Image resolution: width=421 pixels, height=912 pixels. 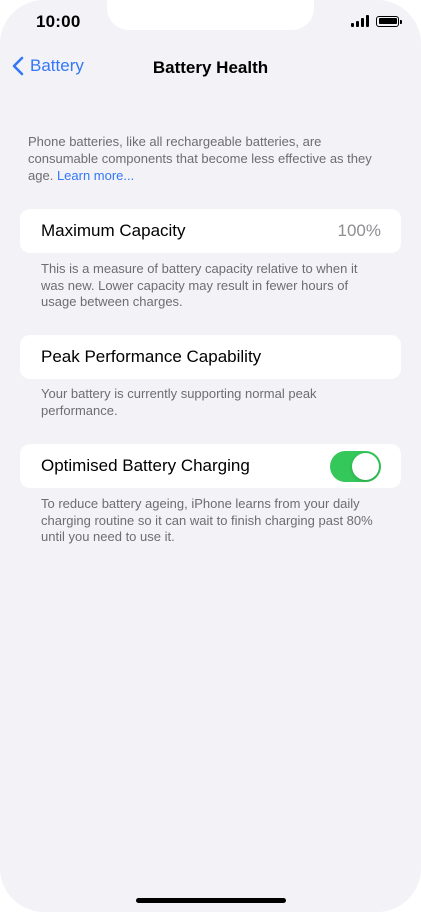 I want to click on cellular-signal-icon, so click(x=360, y=21).